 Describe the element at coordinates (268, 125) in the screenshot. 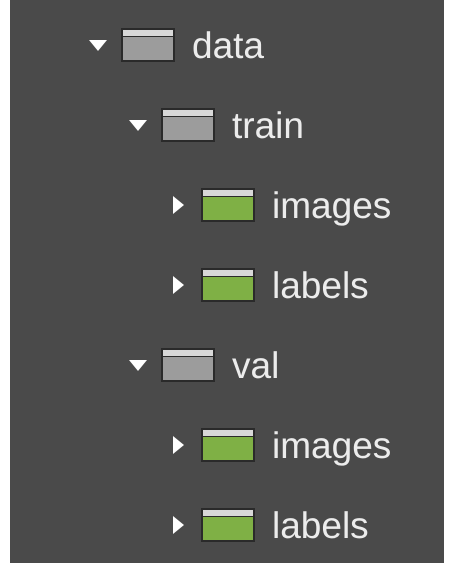

I see `folder-name: train` at that location.